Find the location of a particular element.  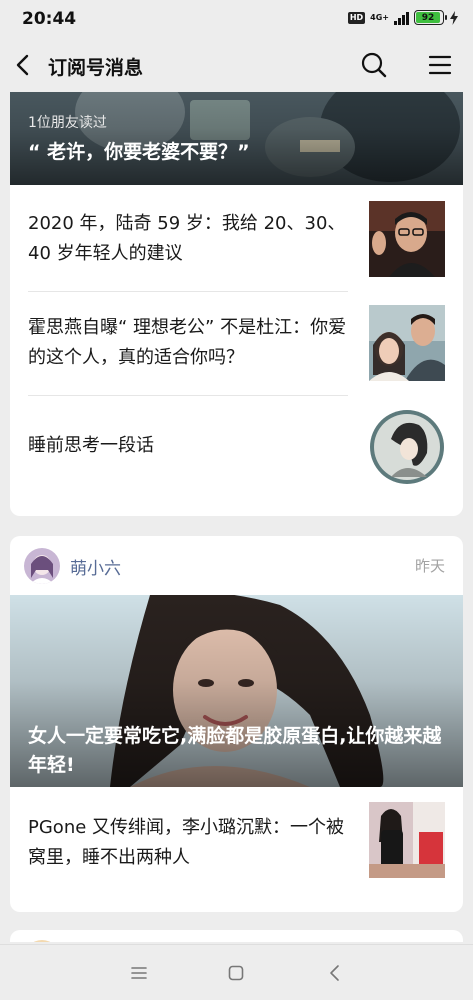

charging-icon is located at coordinates (454, 17).